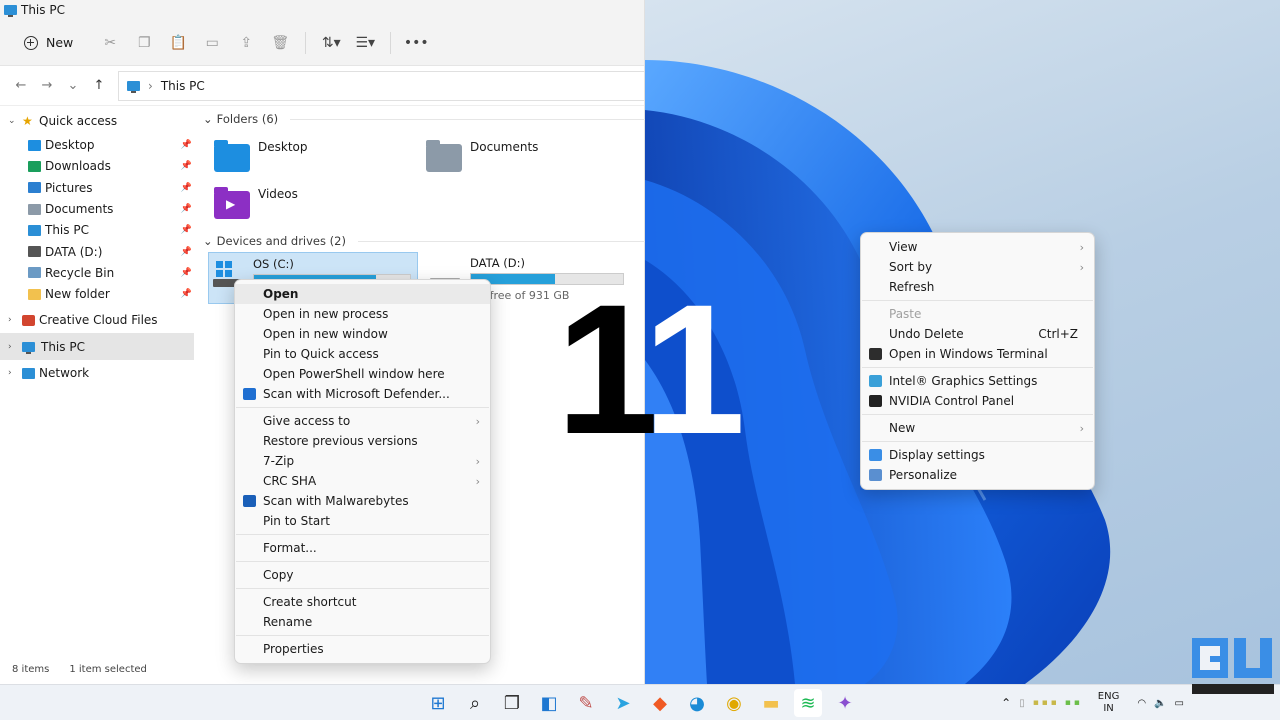 The image size is (1280, 720). I want to click on search-icon: ⌕, so click(475, 703).